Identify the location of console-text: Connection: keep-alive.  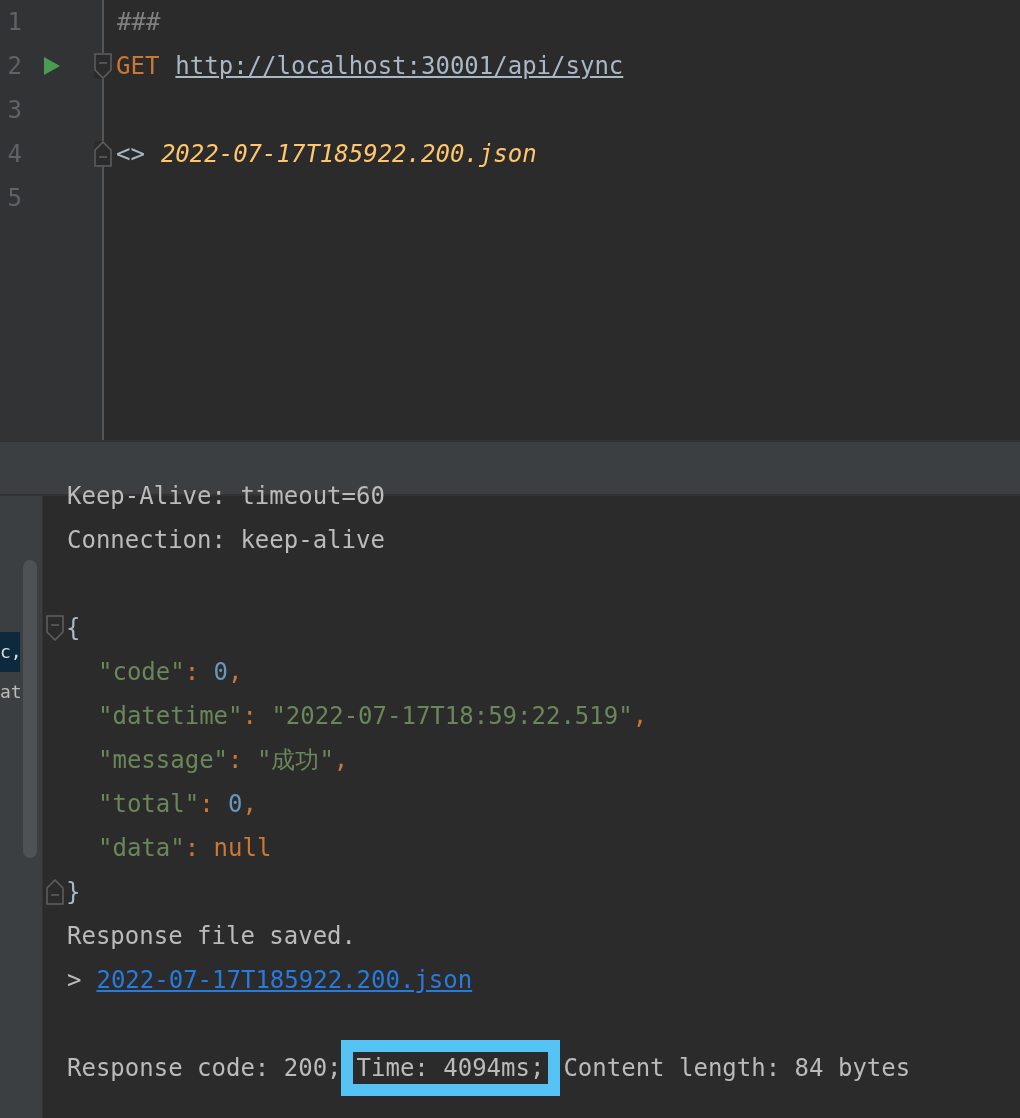
(226, 540).